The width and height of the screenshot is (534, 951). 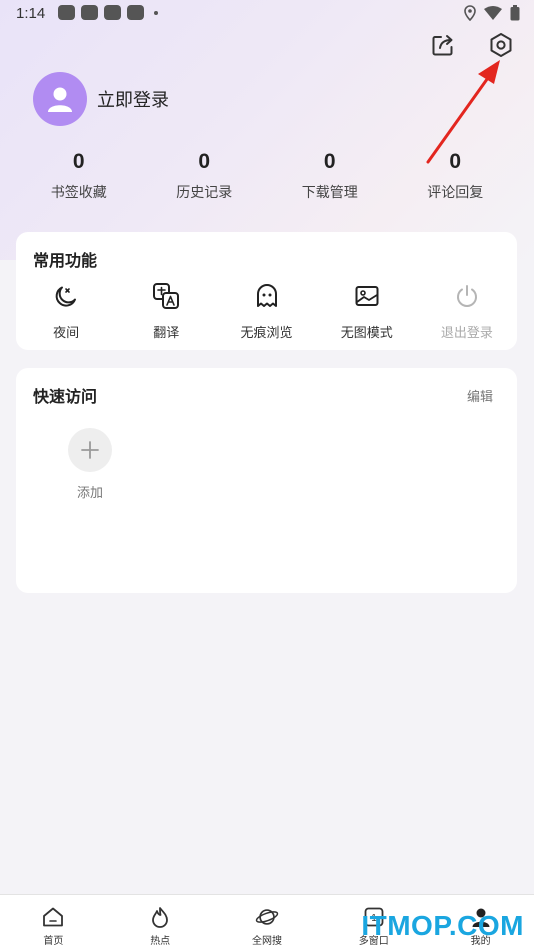 I want to click on incognito-button: 无痕浏览, so click(x=266, y=311).